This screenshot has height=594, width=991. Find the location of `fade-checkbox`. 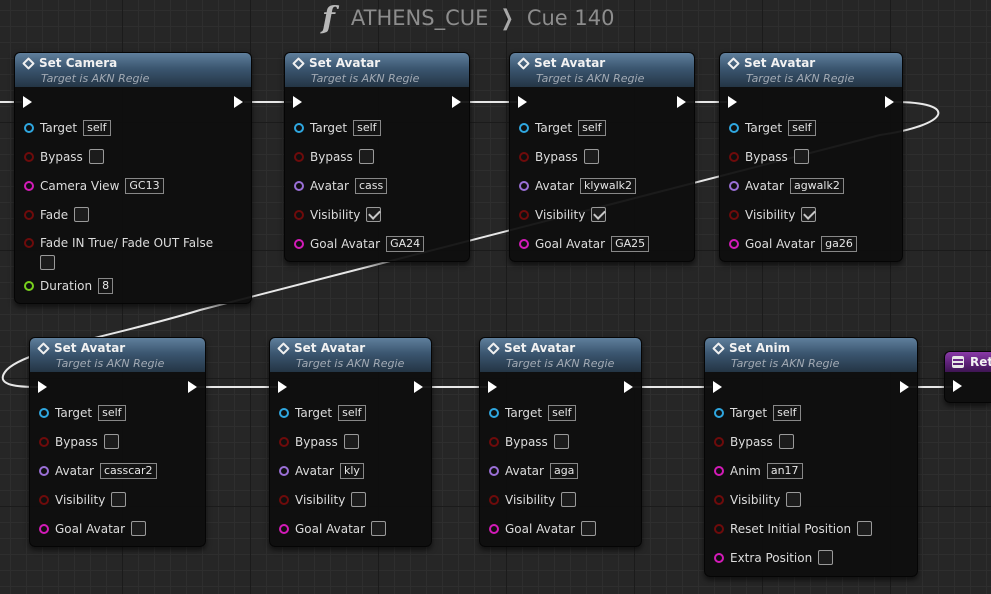

fade-checkbox is located at coordinates (82, 214).